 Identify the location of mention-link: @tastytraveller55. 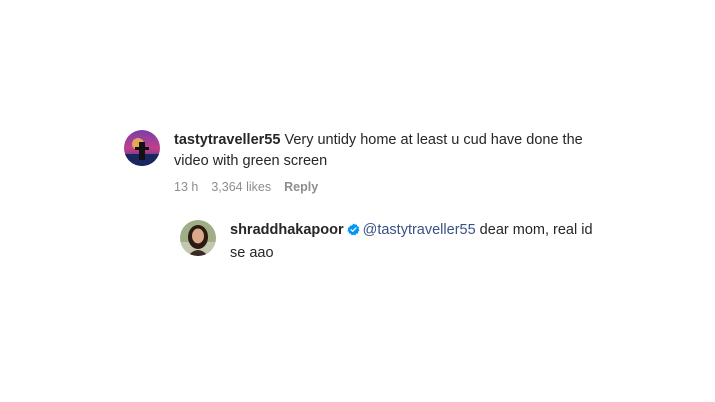
(419, 230).